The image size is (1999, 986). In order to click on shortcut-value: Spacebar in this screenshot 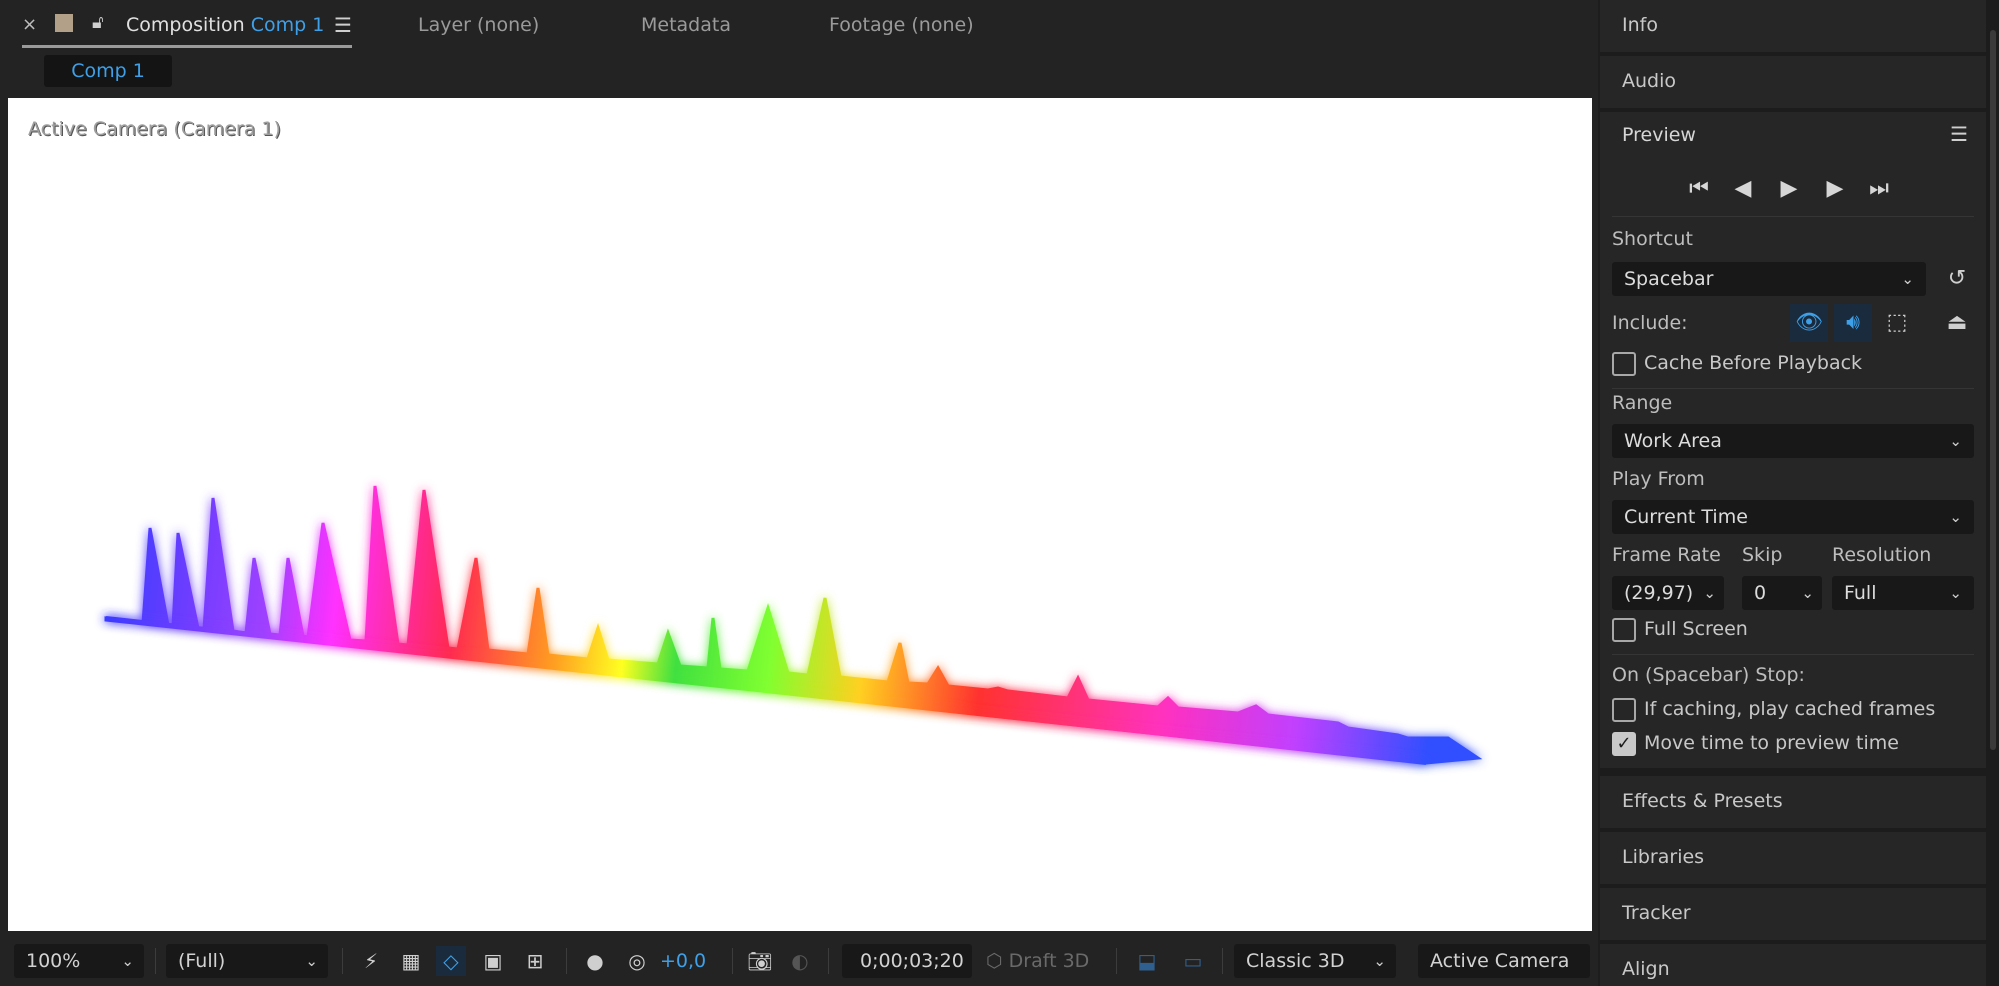, I will do `click(1669, 279)`.